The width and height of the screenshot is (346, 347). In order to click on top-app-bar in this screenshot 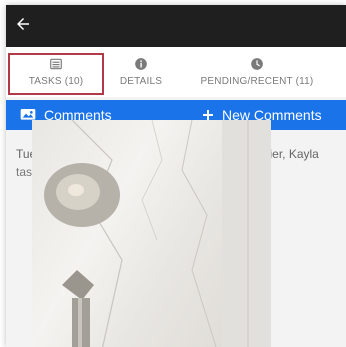, I will do `click(176, 26)`.